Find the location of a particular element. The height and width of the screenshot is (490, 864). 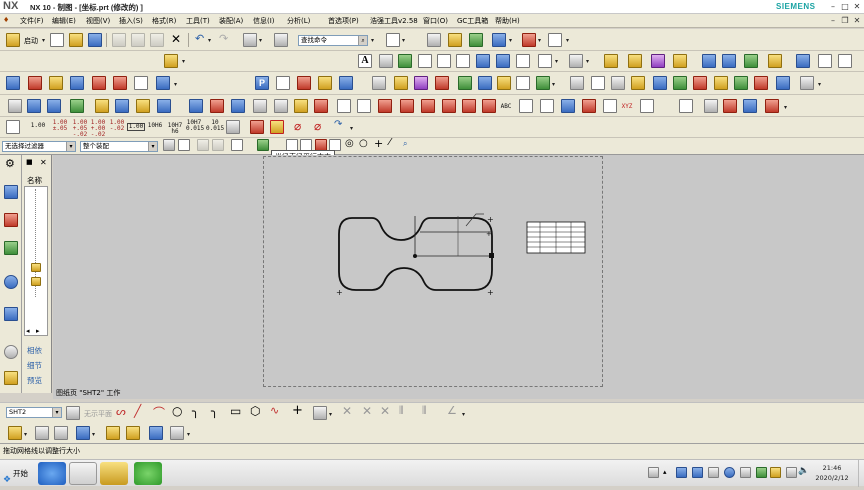

circle-tool-icon: ○ is located at coordinates (177, 411).